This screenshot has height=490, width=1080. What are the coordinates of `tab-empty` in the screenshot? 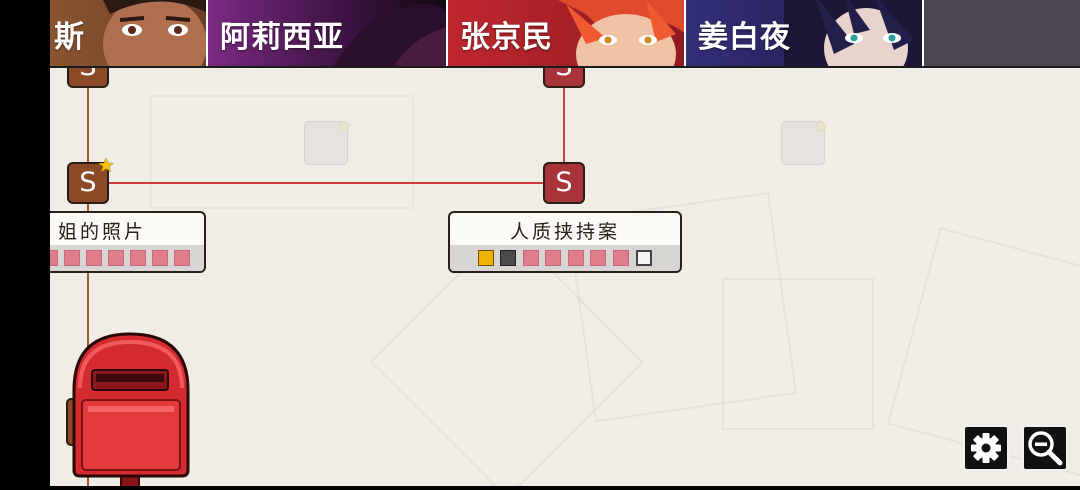 It's located at (1002, 33).